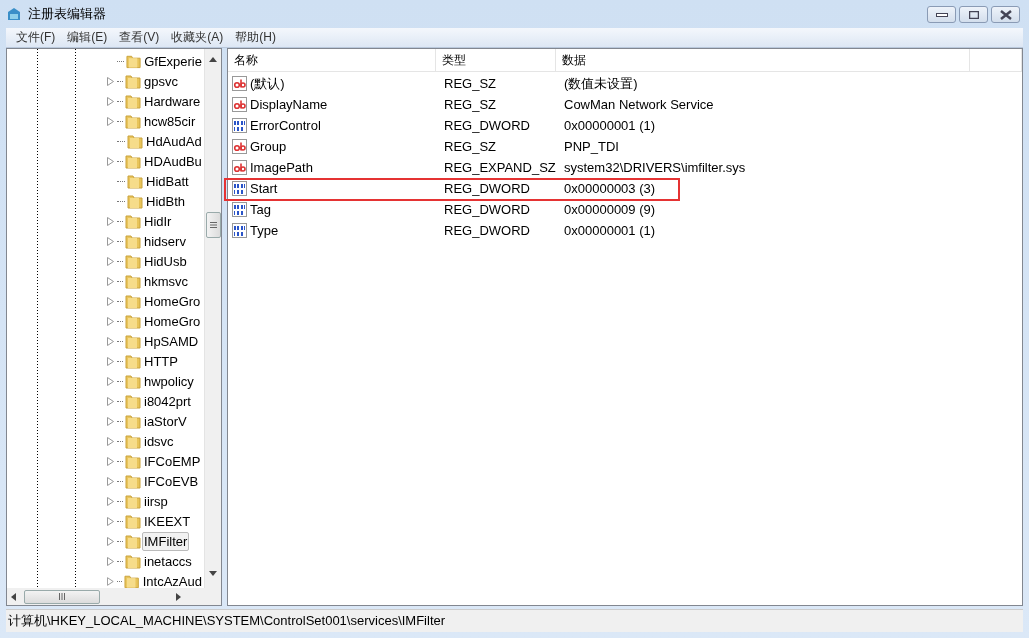 The height and width of the screenshot is (638, 1029). What do you see at coordinates (213, 59) in the screenshot?
I see `up-arrow-icon` at bounding box center [213, 59].